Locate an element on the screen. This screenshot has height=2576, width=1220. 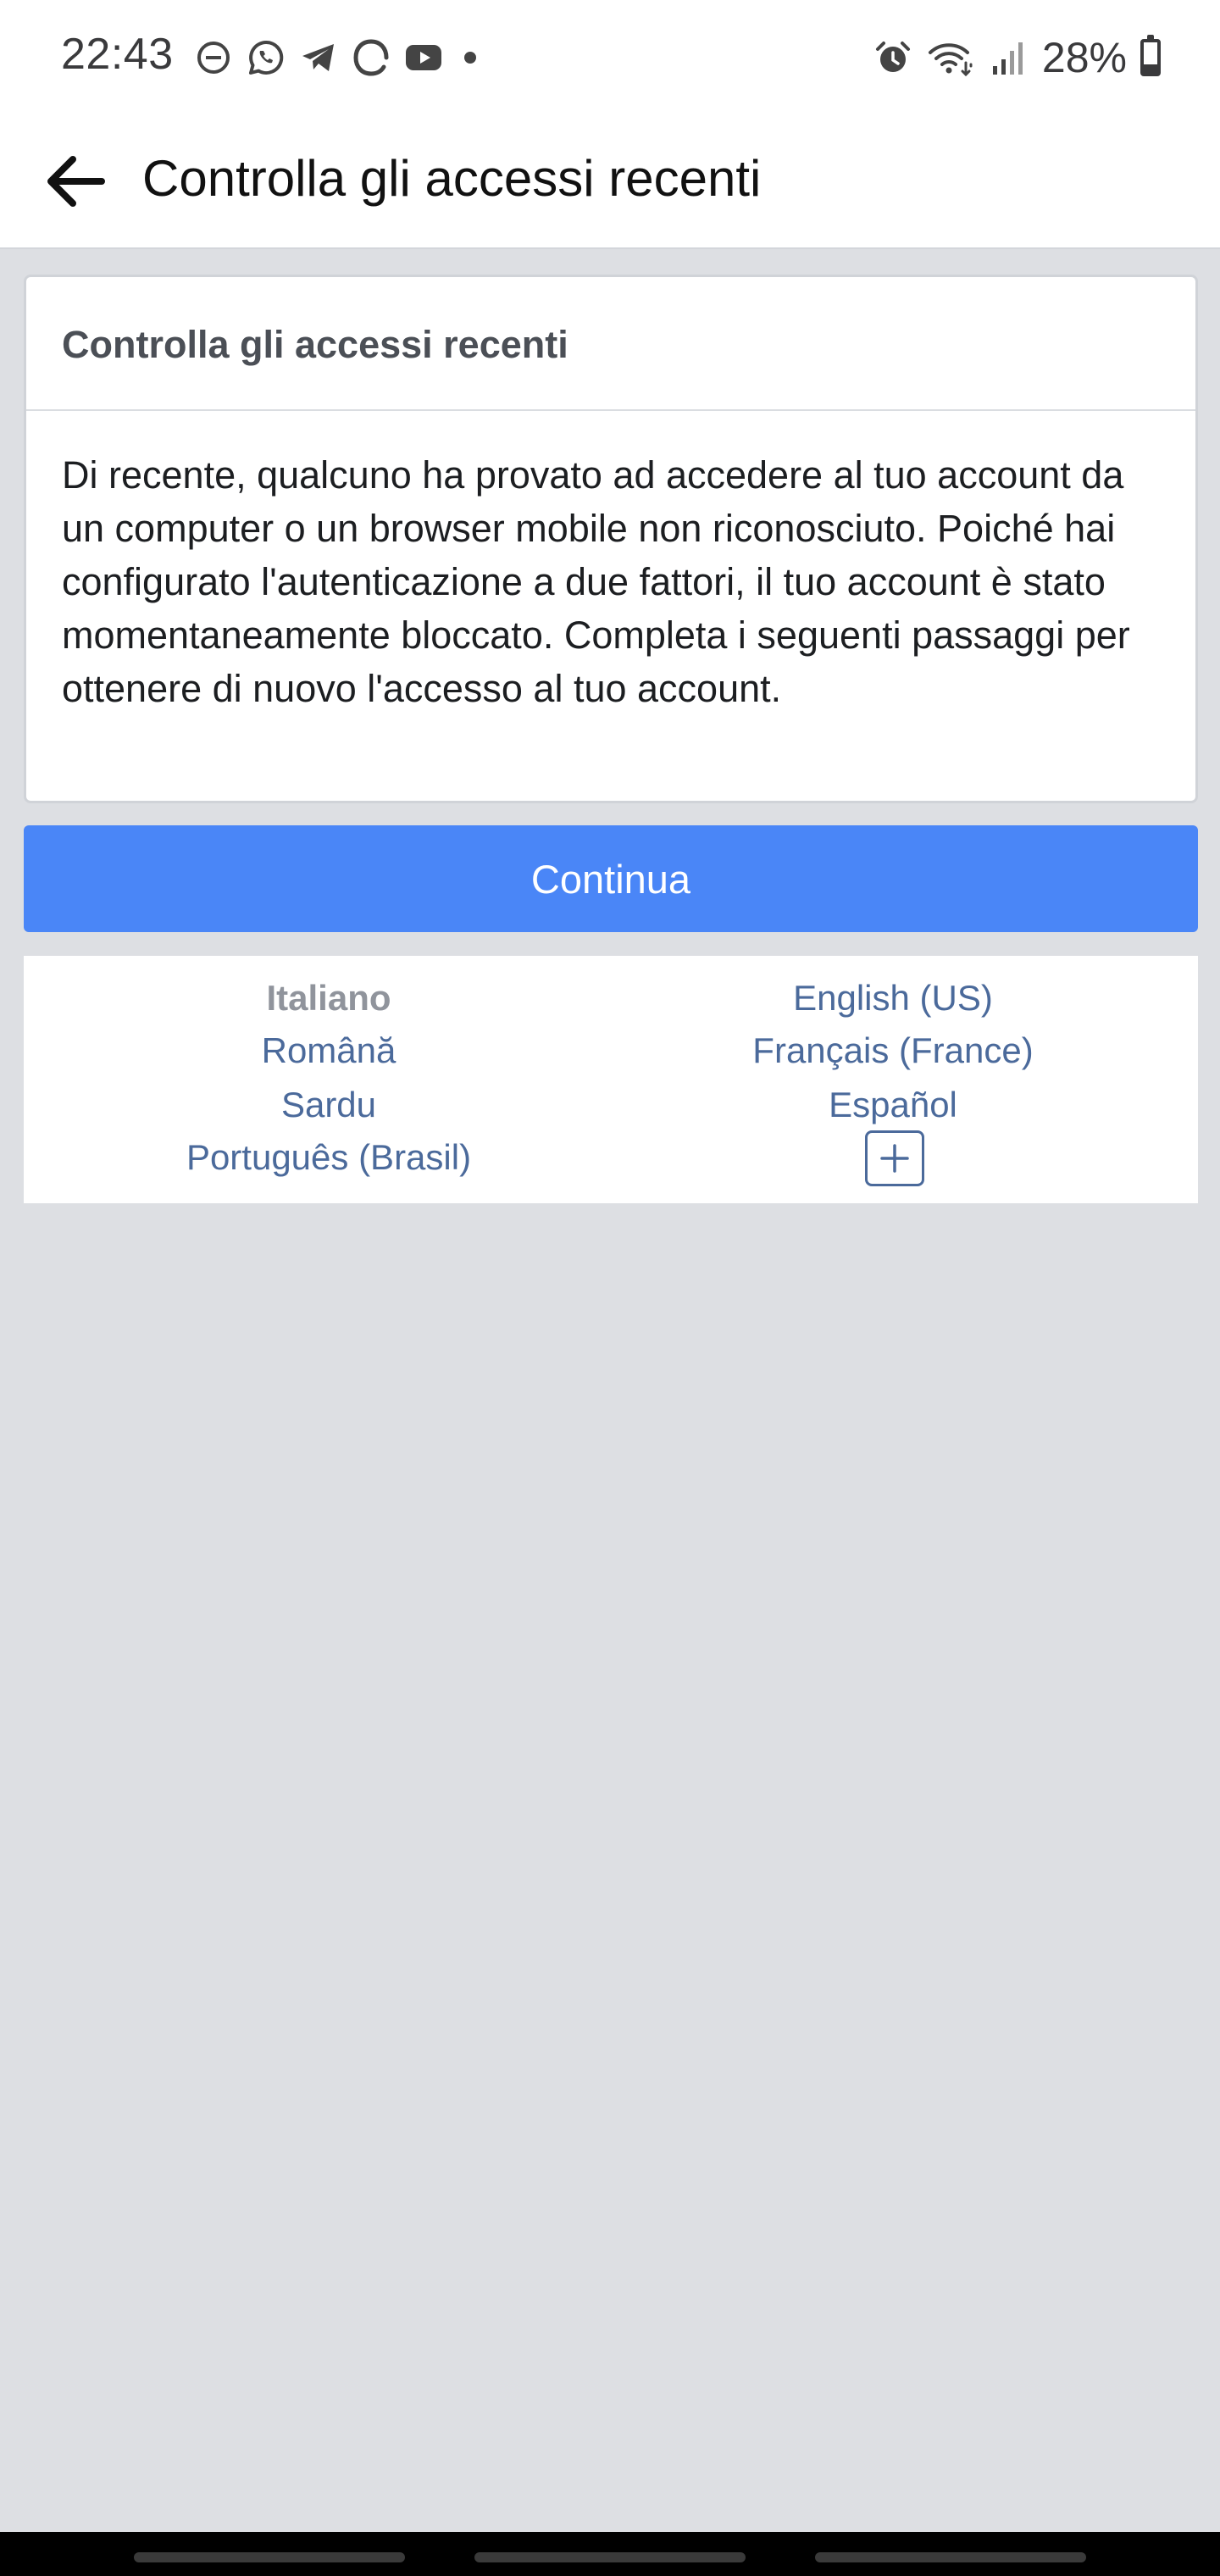
notification-icons is located at coordinates (334, 57).